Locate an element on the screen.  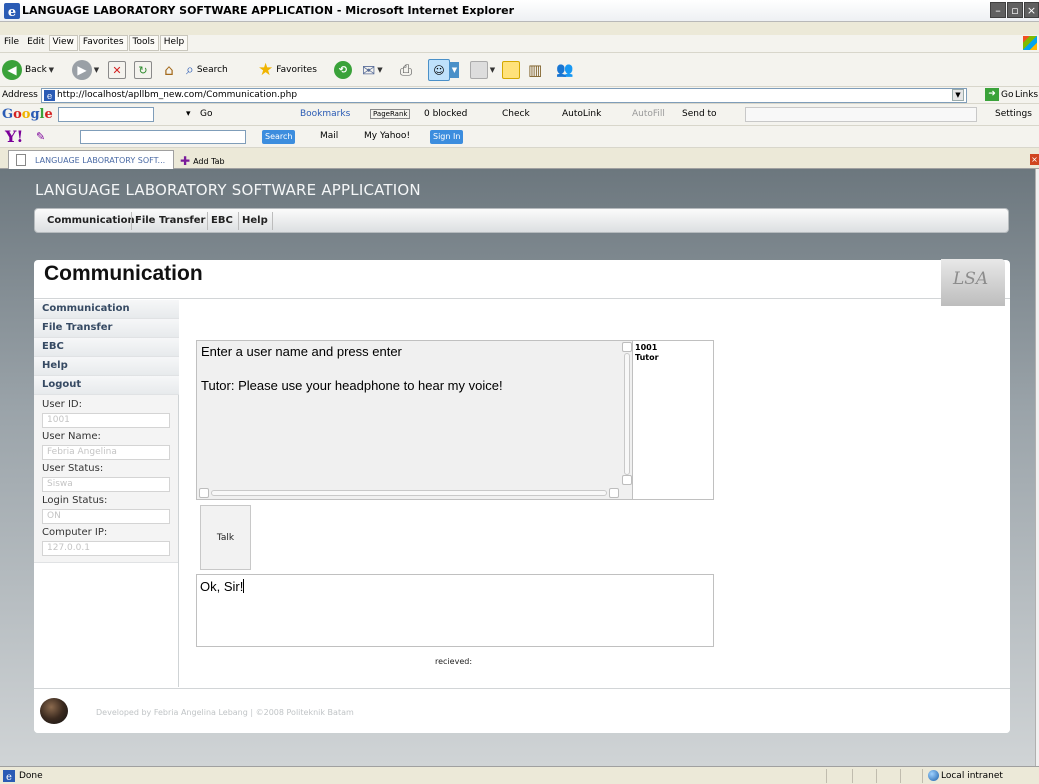
pagerank-button: PageRank is located at coordinates (390, 114).